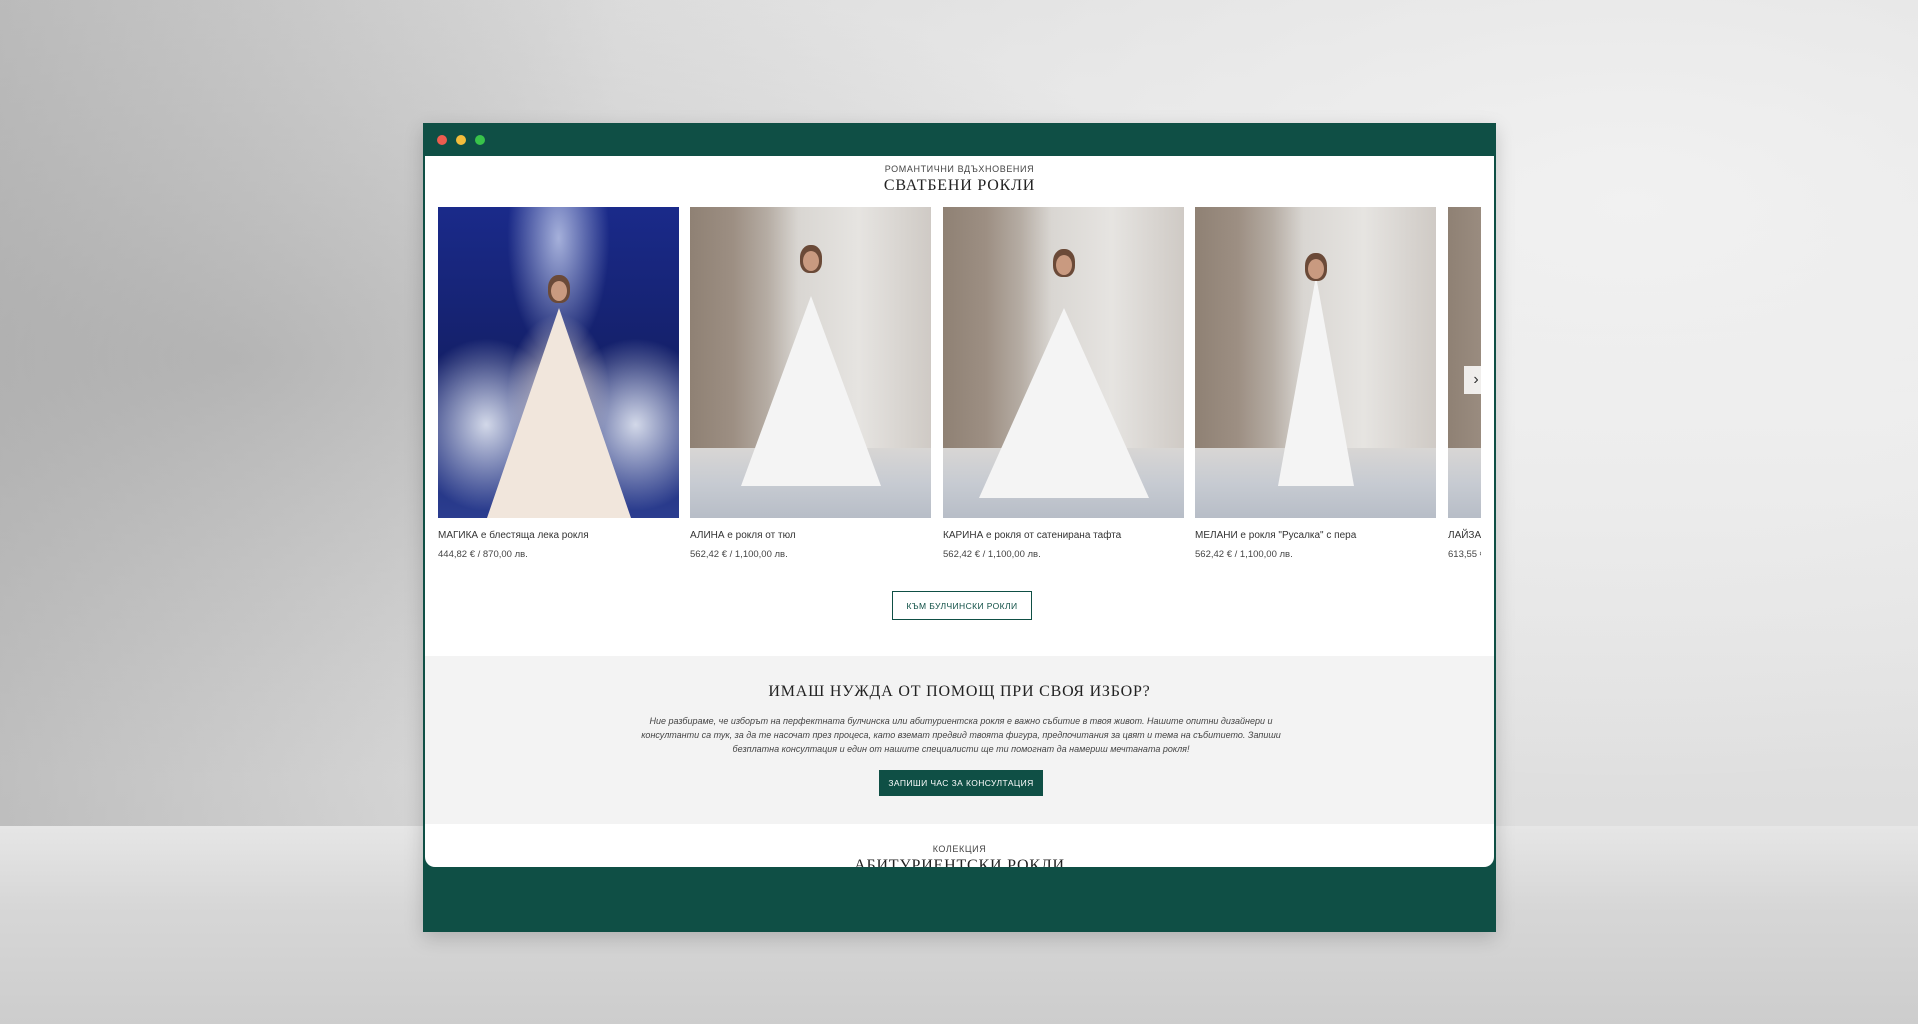 This screenshot has width=1918, height=1024. Describe the element at coordinates (558, 535) in the screenshot. I see `product-name: МАГИКА е блестяща лека рокля` at that location.